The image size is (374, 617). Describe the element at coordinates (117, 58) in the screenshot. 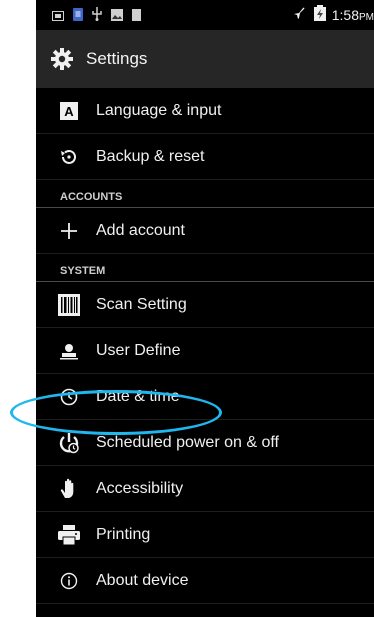

I see `page-title: Settings` at that location.